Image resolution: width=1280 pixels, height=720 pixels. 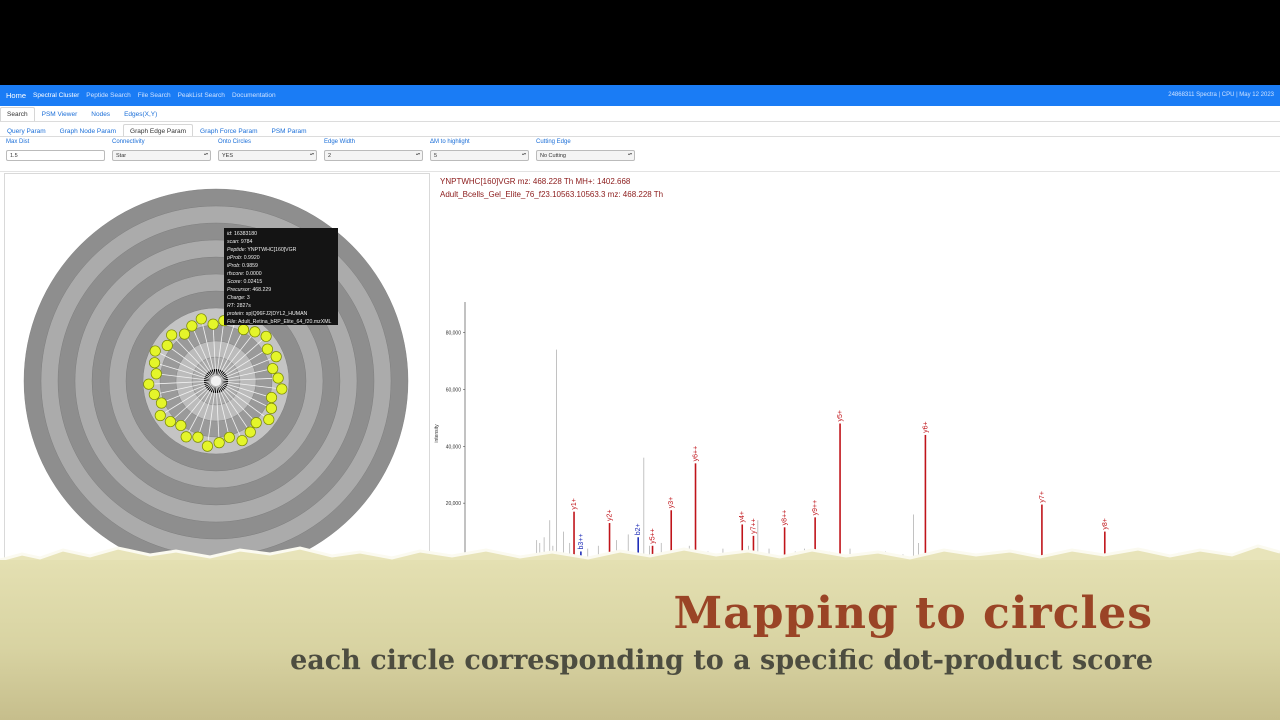 What do you see at coordinates (276, 314) in the screenshot?
I see `tooltip-protein: sp|Q96FJ2|DYL2_HUMAN` at bounding box center [276, 314].